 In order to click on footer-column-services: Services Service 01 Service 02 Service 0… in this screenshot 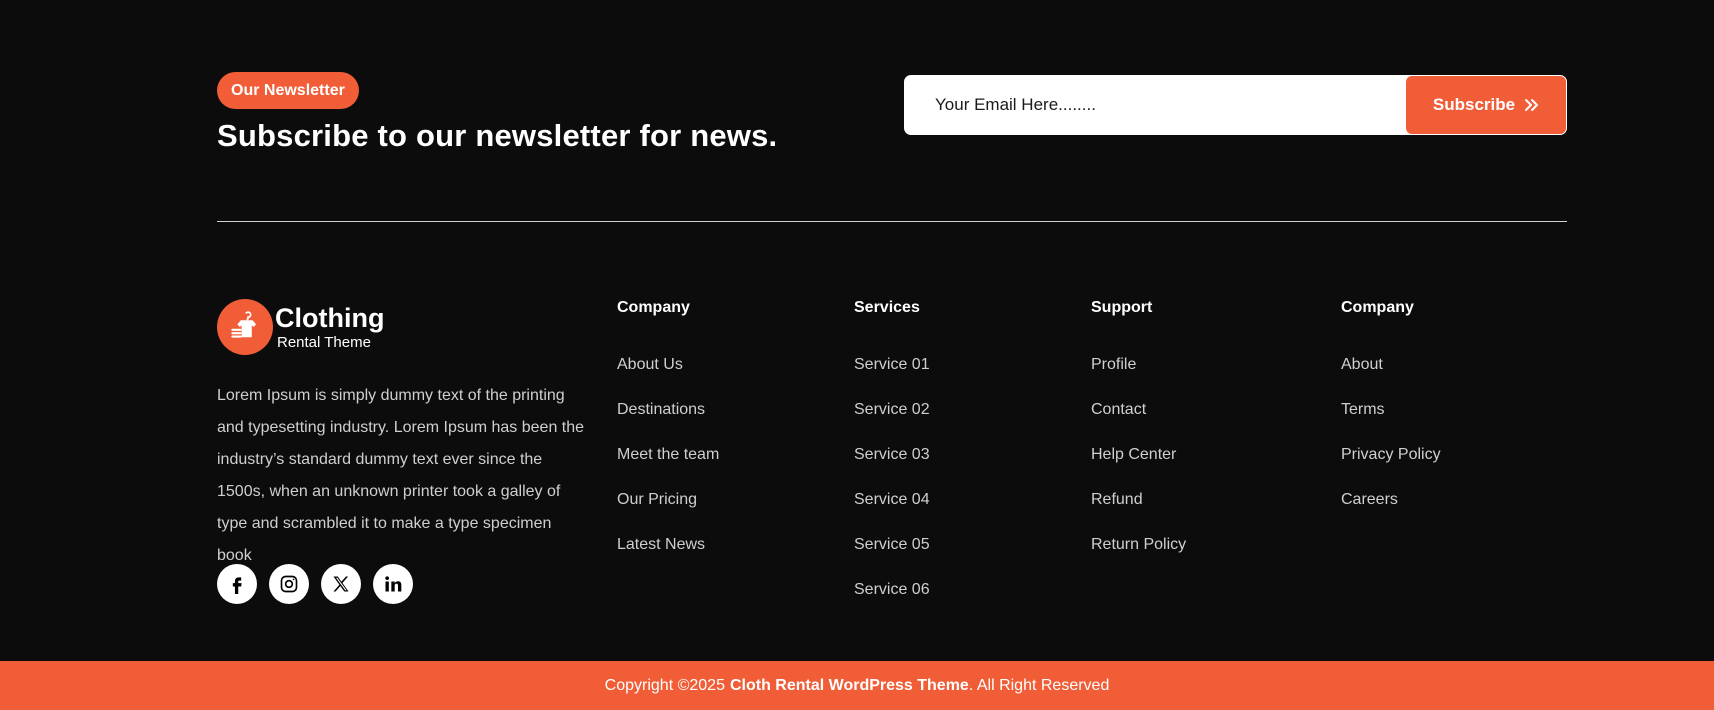, I will do `click(892, 460)`.